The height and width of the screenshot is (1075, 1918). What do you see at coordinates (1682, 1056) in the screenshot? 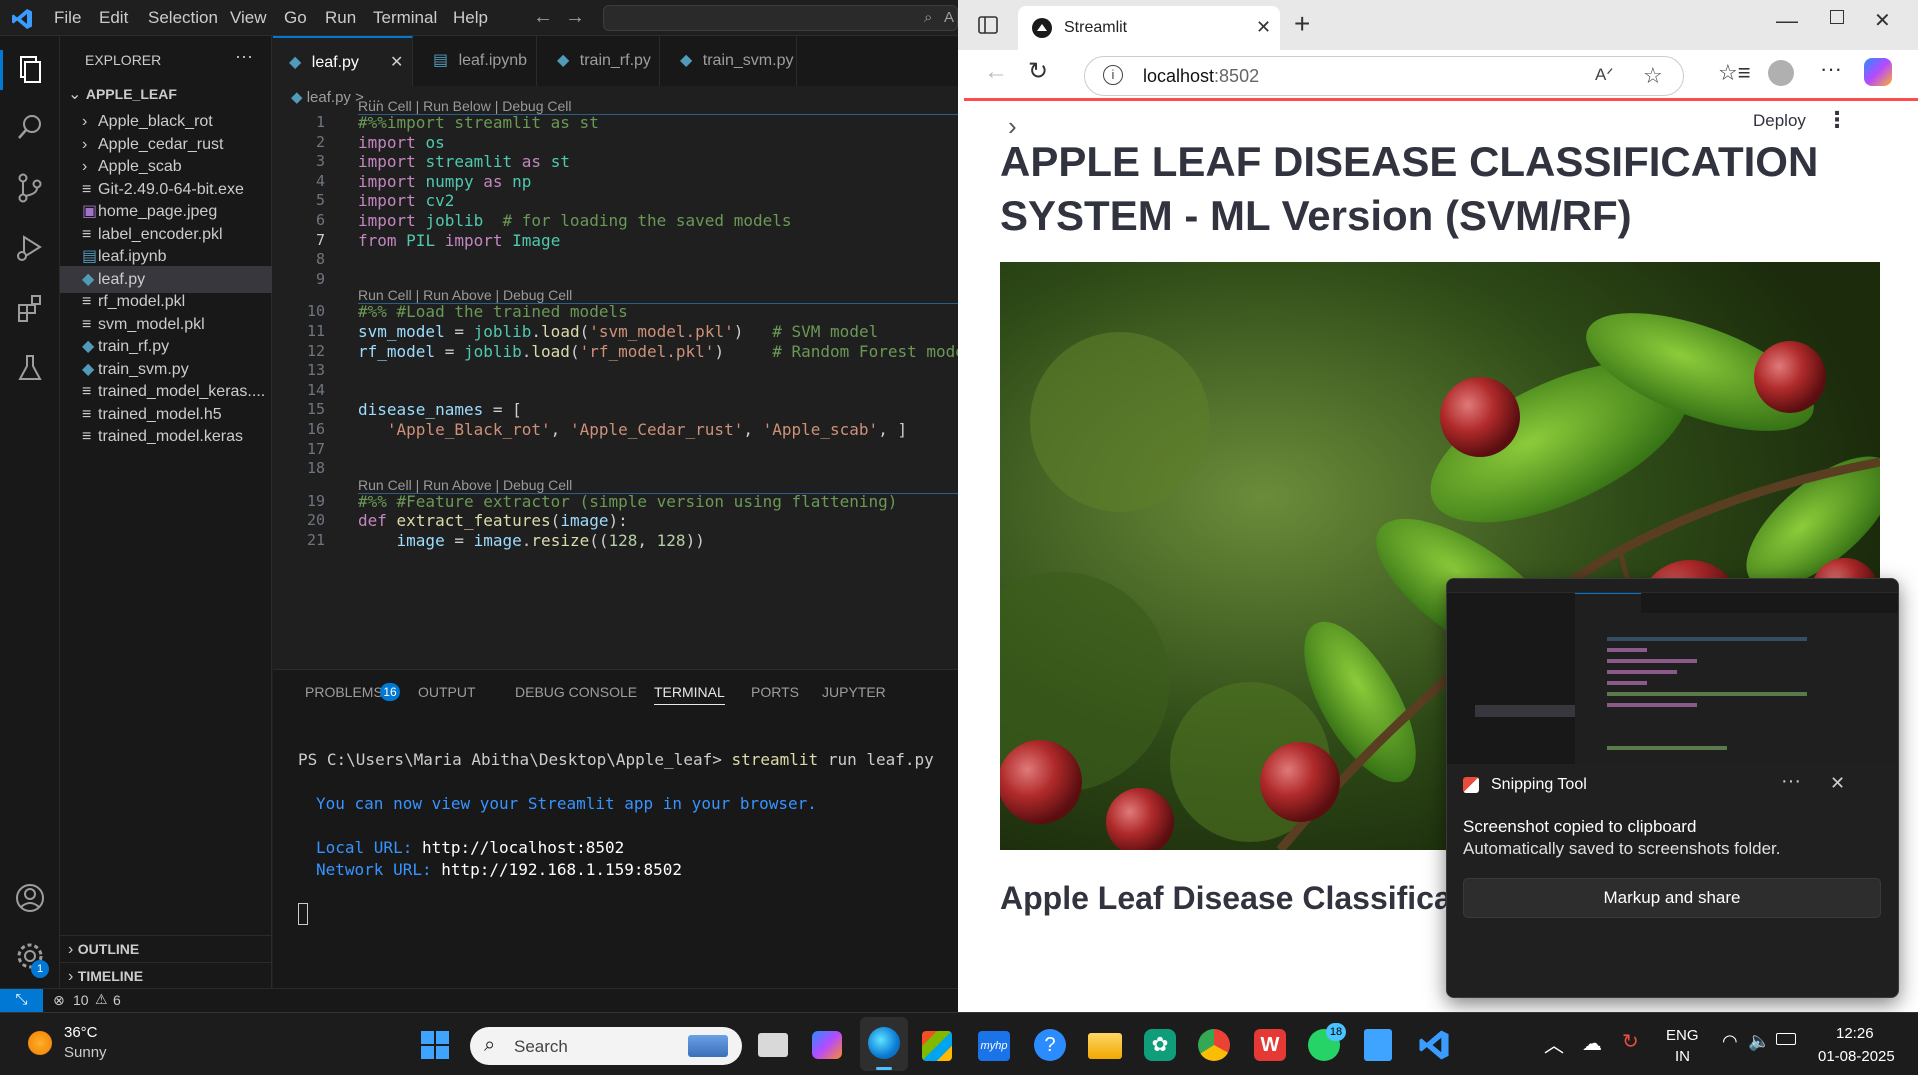
I see `region-indicator: IN` at bounding box center [1682, 1056].